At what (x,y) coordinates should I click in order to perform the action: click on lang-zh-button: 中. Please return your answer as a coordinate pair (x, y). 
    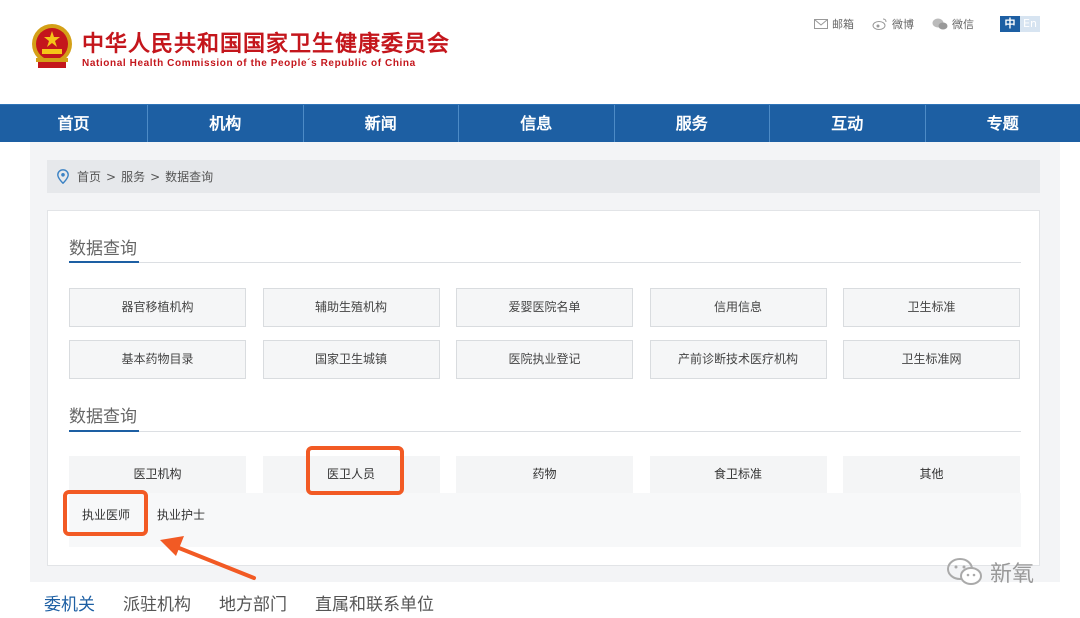
    Looking at the image, I should click on (1010, 24).